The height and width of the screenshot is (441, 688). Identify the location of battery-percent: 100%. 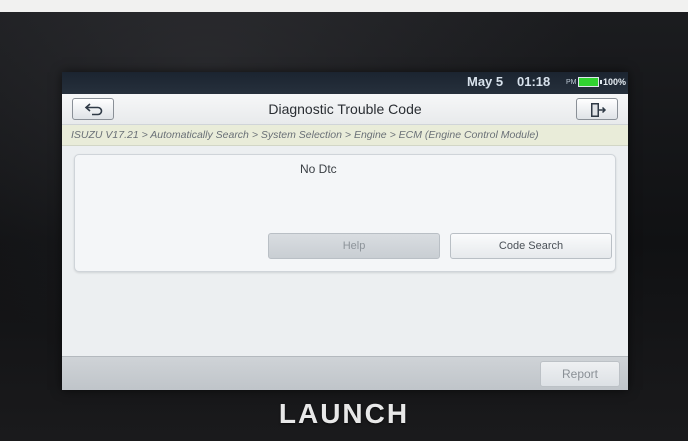
(615, 82).